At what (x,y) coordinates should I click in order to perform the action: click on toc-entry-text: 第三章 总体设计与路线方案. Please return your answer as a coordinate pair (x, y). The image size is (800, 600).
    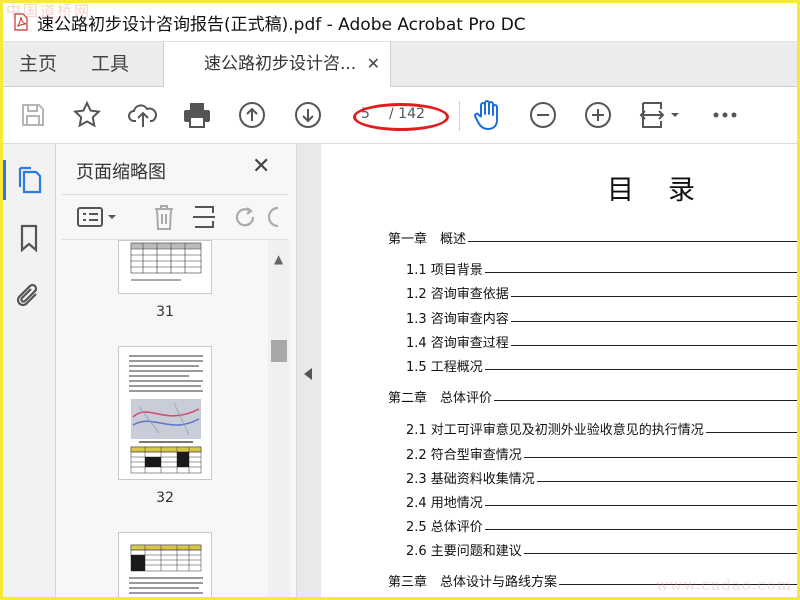
    Looking at the image, I should click on (474, 580).